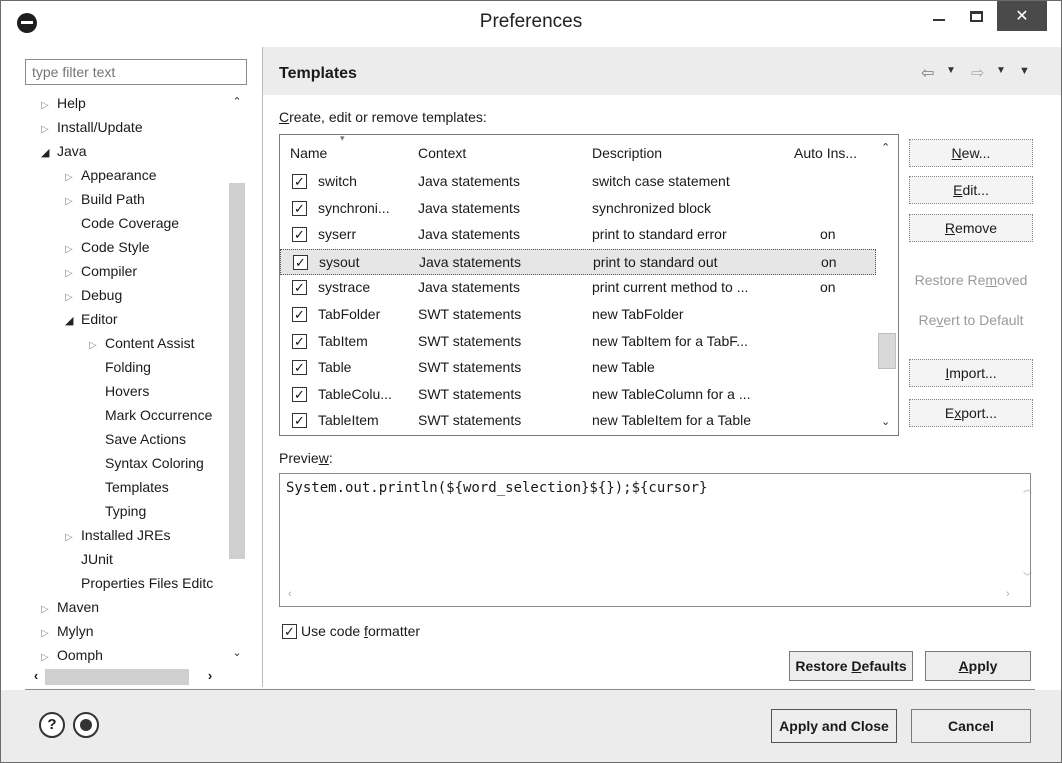 This screenshot has height=763, width=1062. Describe the element at coordinates (1022, 16) in the screenshot. I see `close-button: ✕` at that location.